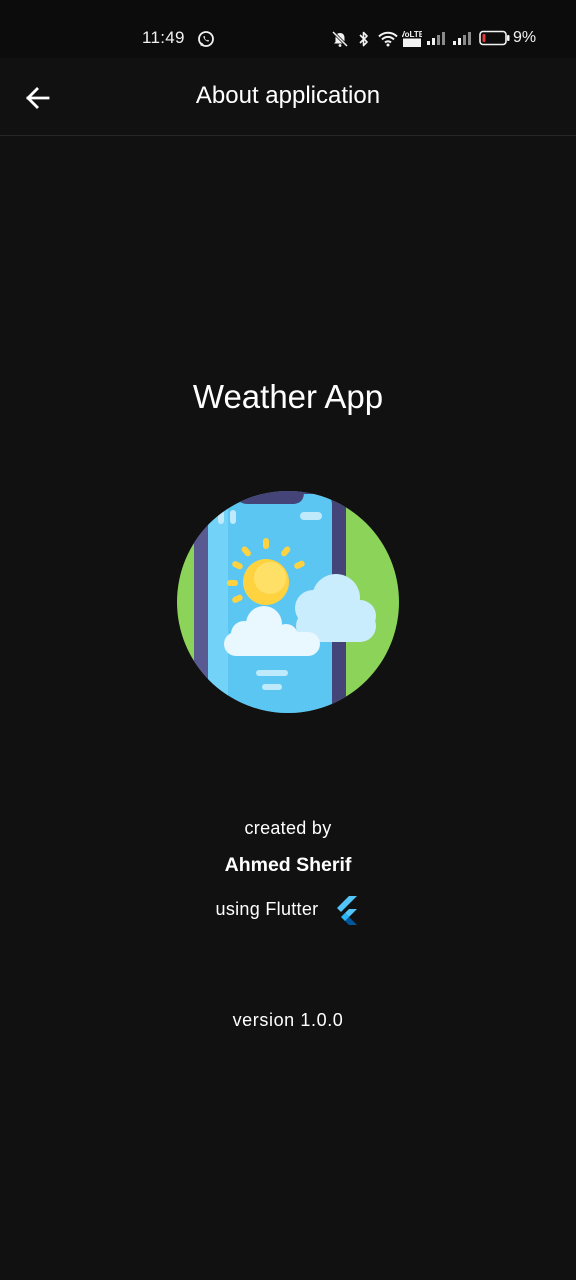 This screenshot has width=576, height=1280. Describe the element at coordinates (163, 37) in the screenshot. I see `status-time: 11:49` at that location.